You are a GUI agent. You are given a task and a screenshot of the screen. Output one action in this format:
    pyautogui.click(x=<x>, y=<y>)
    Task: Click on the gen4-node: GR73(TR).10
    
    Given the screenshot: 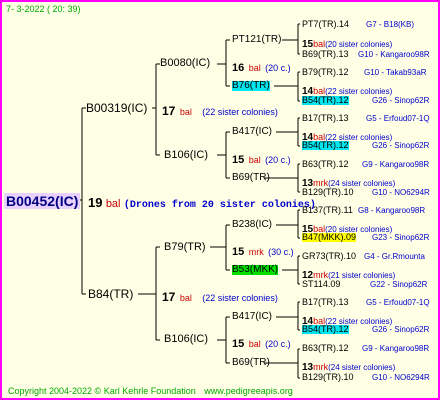 What is the action you would take?
    pyautogui.click(x=329, y=256)
    